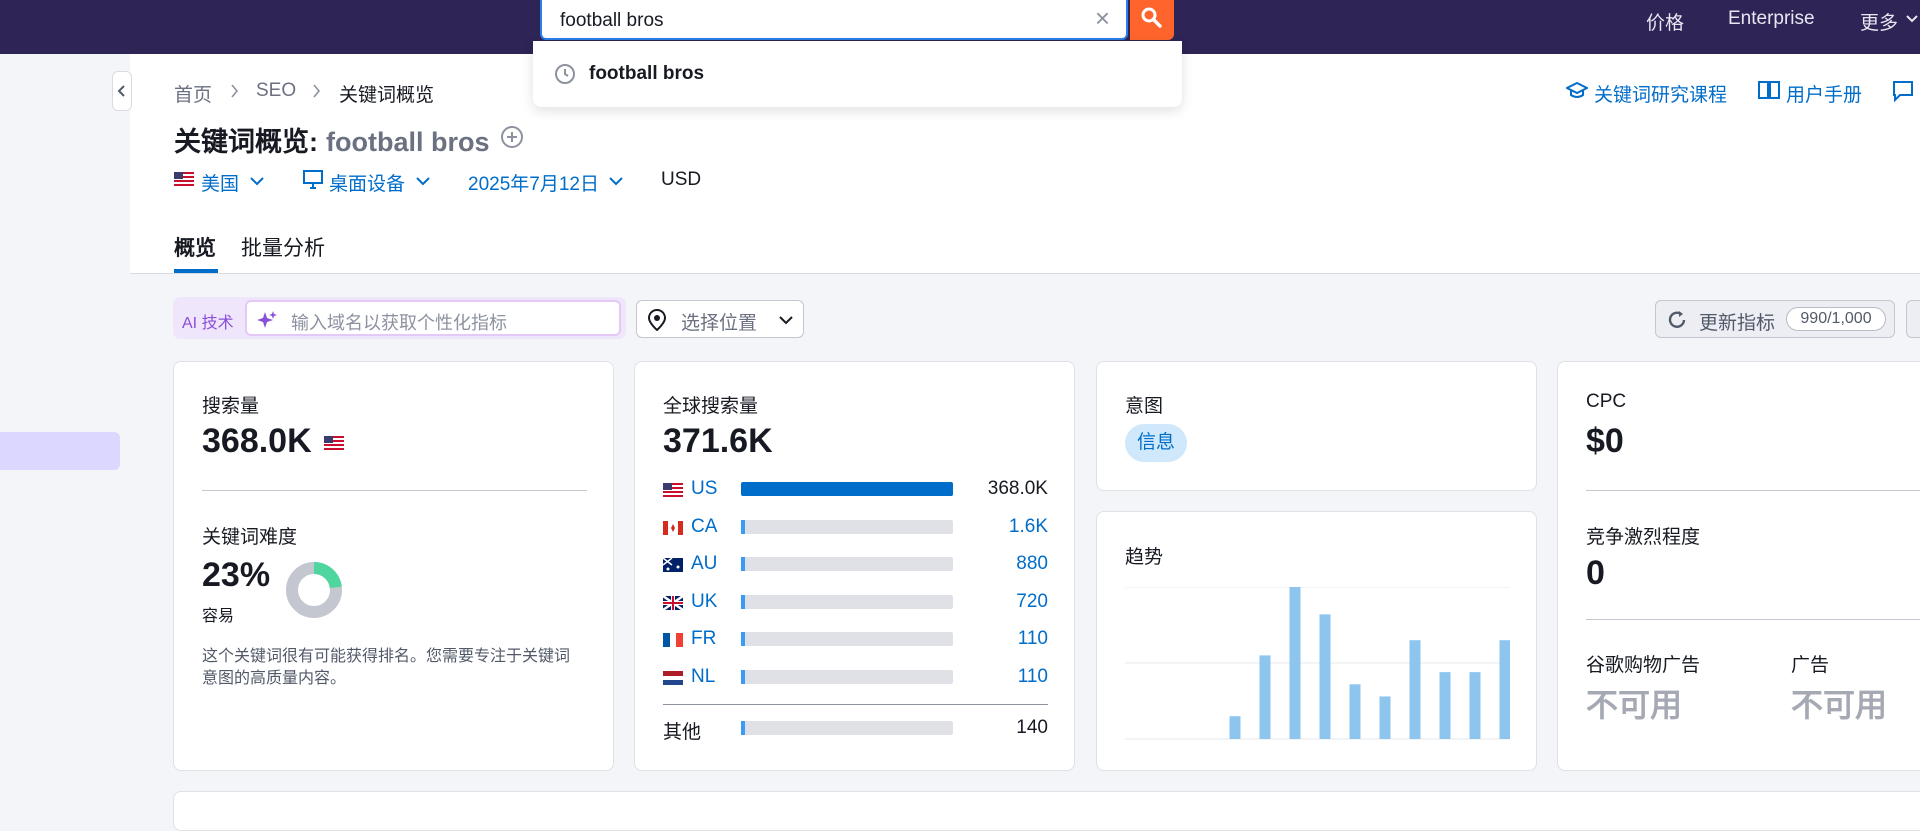  Describe the element at coordinates (673, 678) in the screenshot. I see `nl-flag-icon` at that location.